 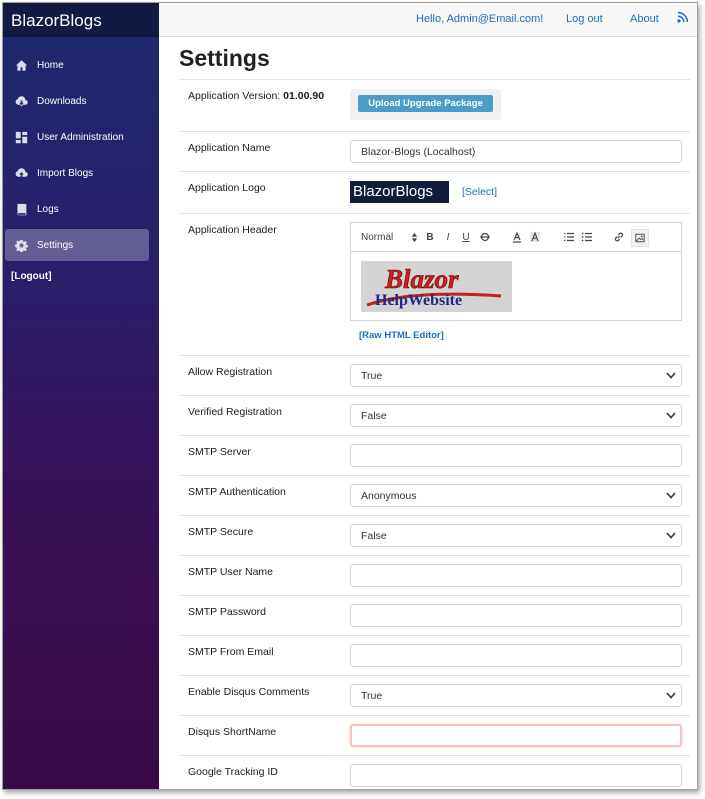 I want to click on bold-button: B, so click(x=430, y=237).